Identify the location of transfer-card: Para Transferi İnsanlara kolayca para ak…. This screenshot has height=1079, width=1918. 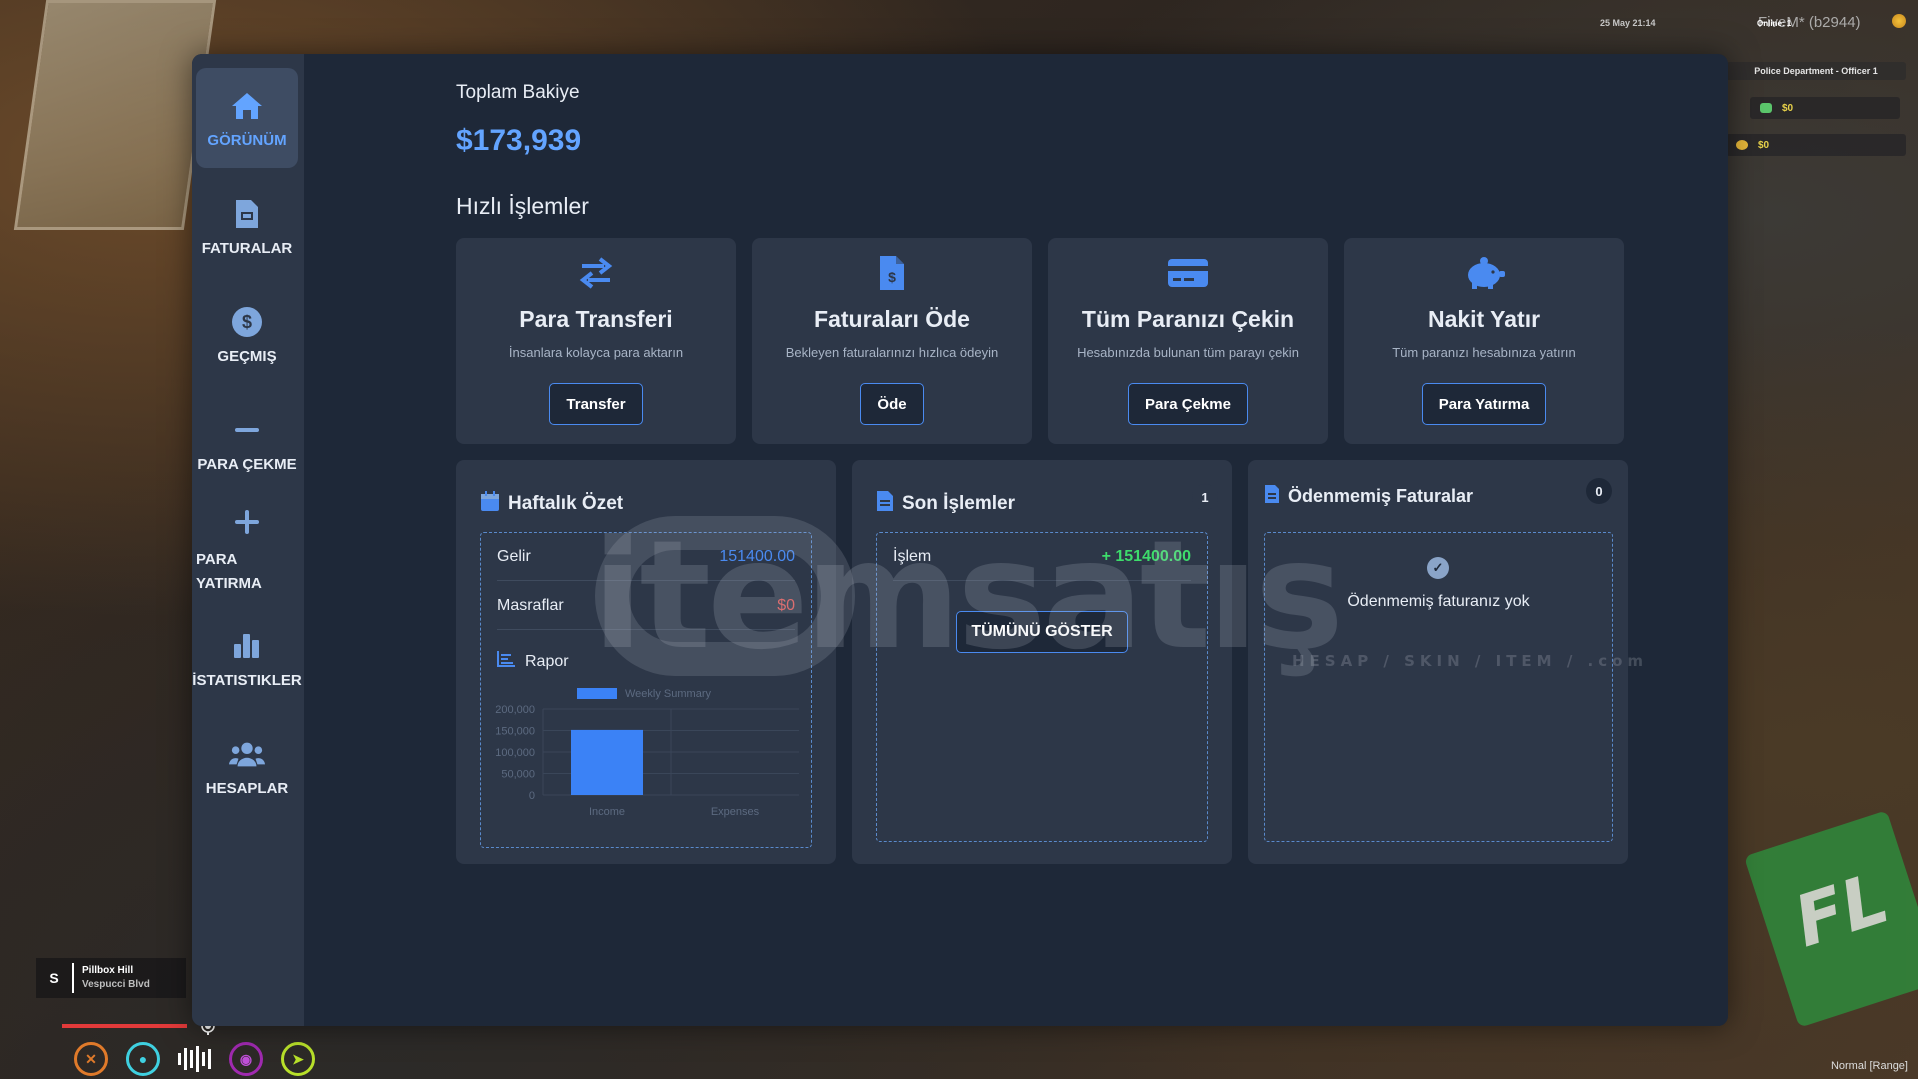
(596, 341).